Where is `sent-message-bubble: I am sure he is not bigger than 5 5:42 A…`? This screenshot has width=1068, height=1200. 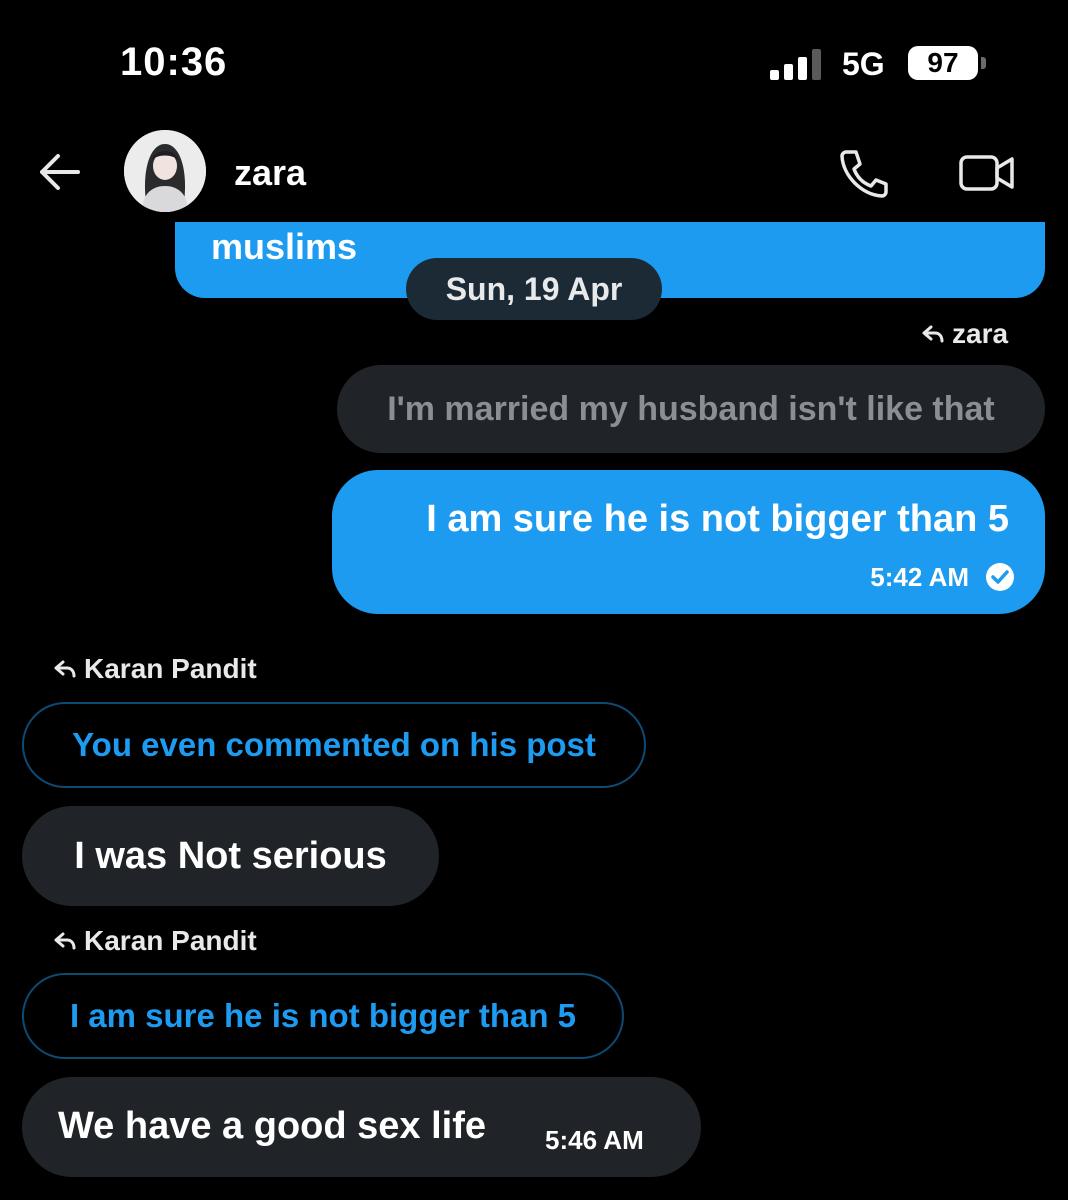
sent-message-bubble: I am sure he is not bigger than 5 5:42 A… is located at coordinates (688, 542).